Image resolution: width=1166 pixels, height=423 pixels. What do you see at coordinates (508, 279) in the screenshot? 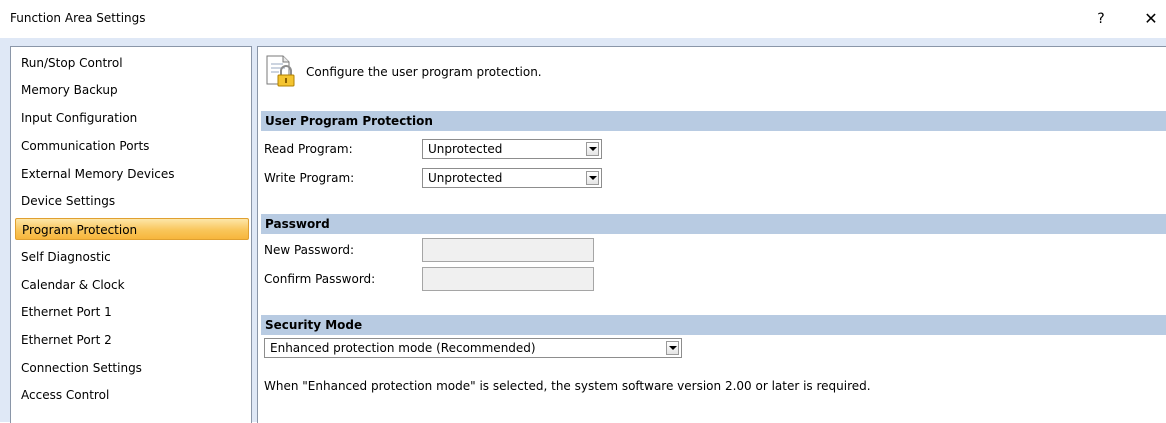
I see `confirm-password-field` at bounding box center [508, 279].